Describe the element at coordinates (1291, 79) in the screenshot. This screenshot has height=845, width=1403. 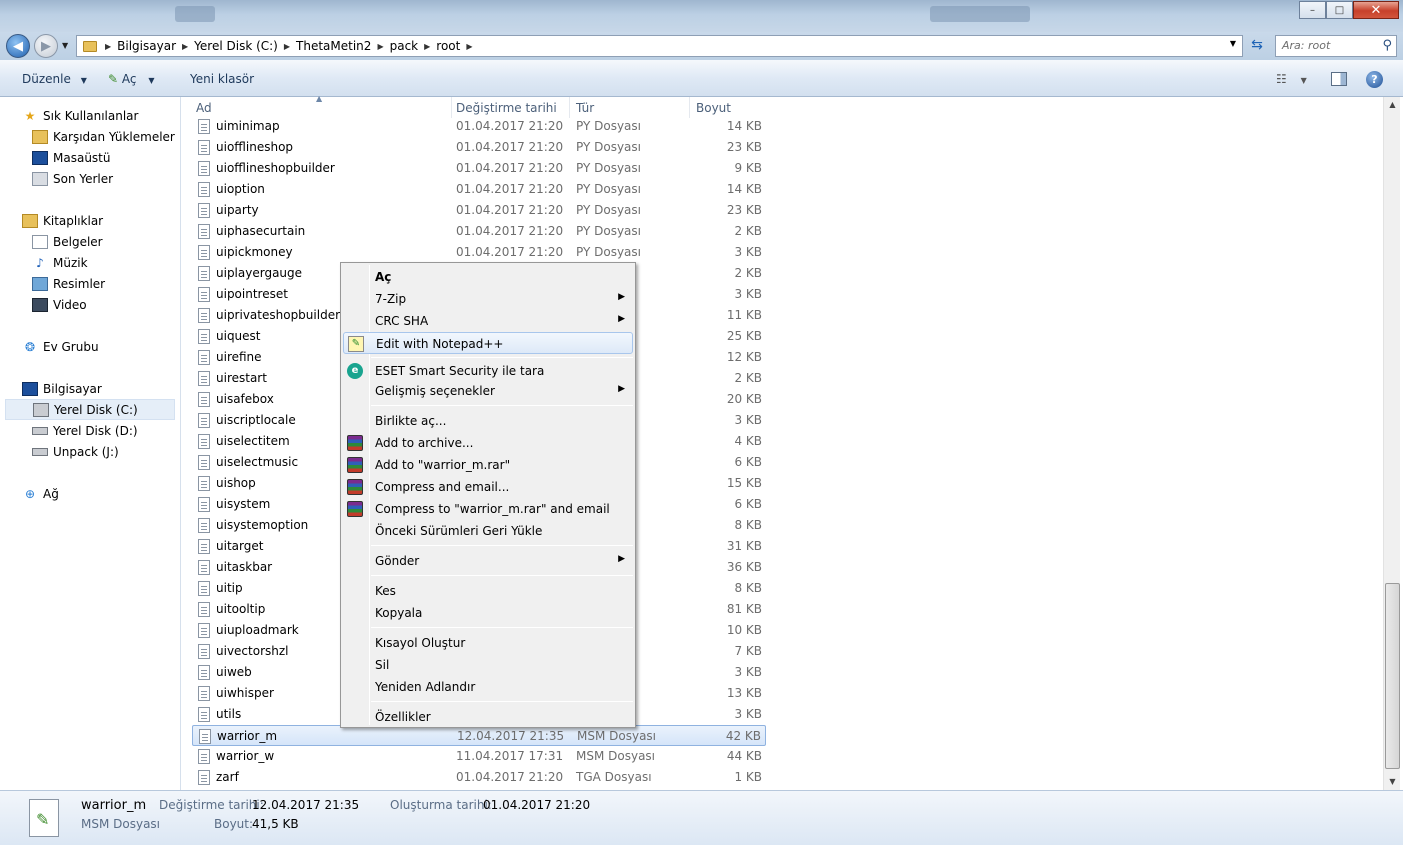
I see `view-options-button: ☷ ▼` at that location.